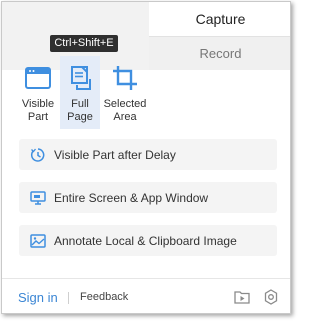 The height and width of the screenshot is (321, 320). Describe the element at coordinates (84, 43) in the screenshot. I see `shortcut-tooltip: Ctrl+Shift+E` at that location.